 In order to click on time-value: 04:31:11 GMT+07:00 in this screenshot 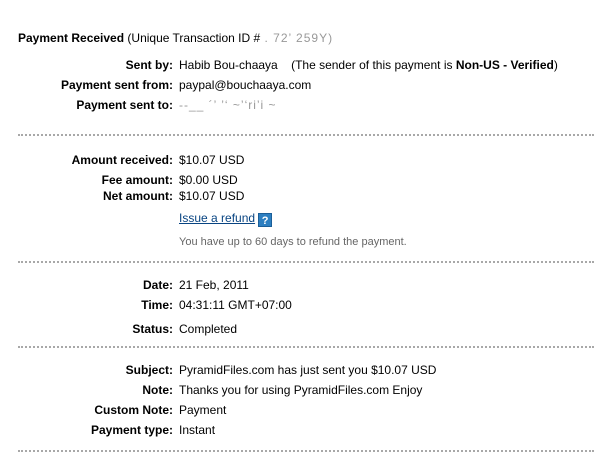, I will do `click(235, 305)`.